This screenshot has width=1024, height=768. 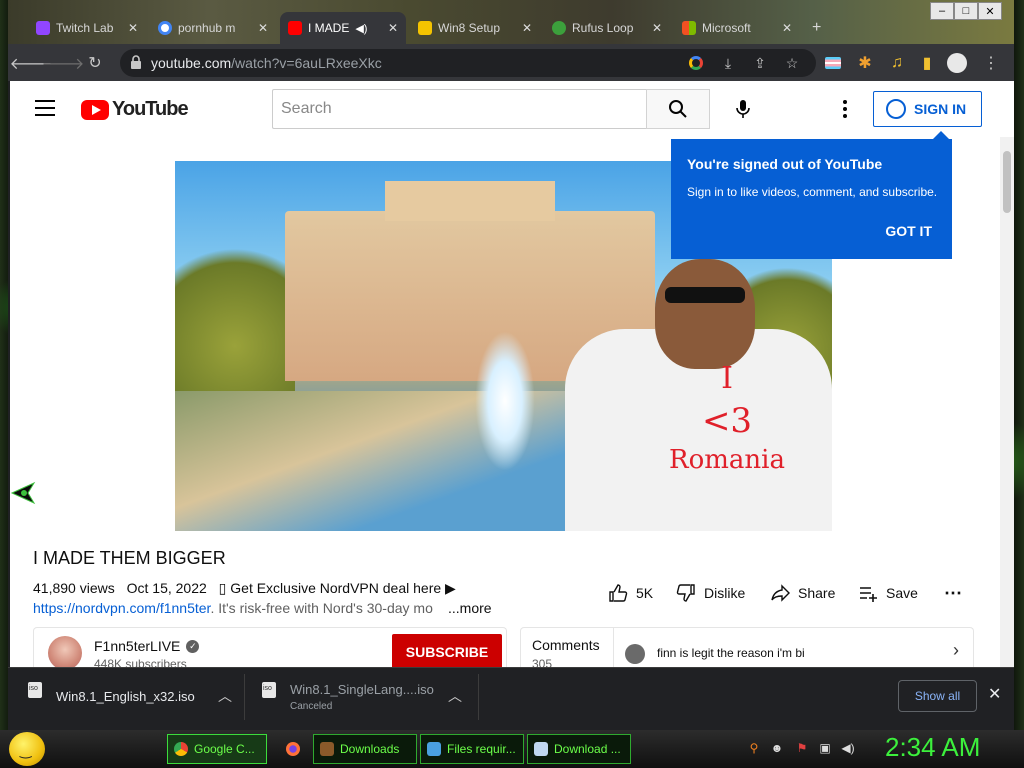 I want to click on tooltip-title: You're signed out of YouTube, so click(x=785, y=164).